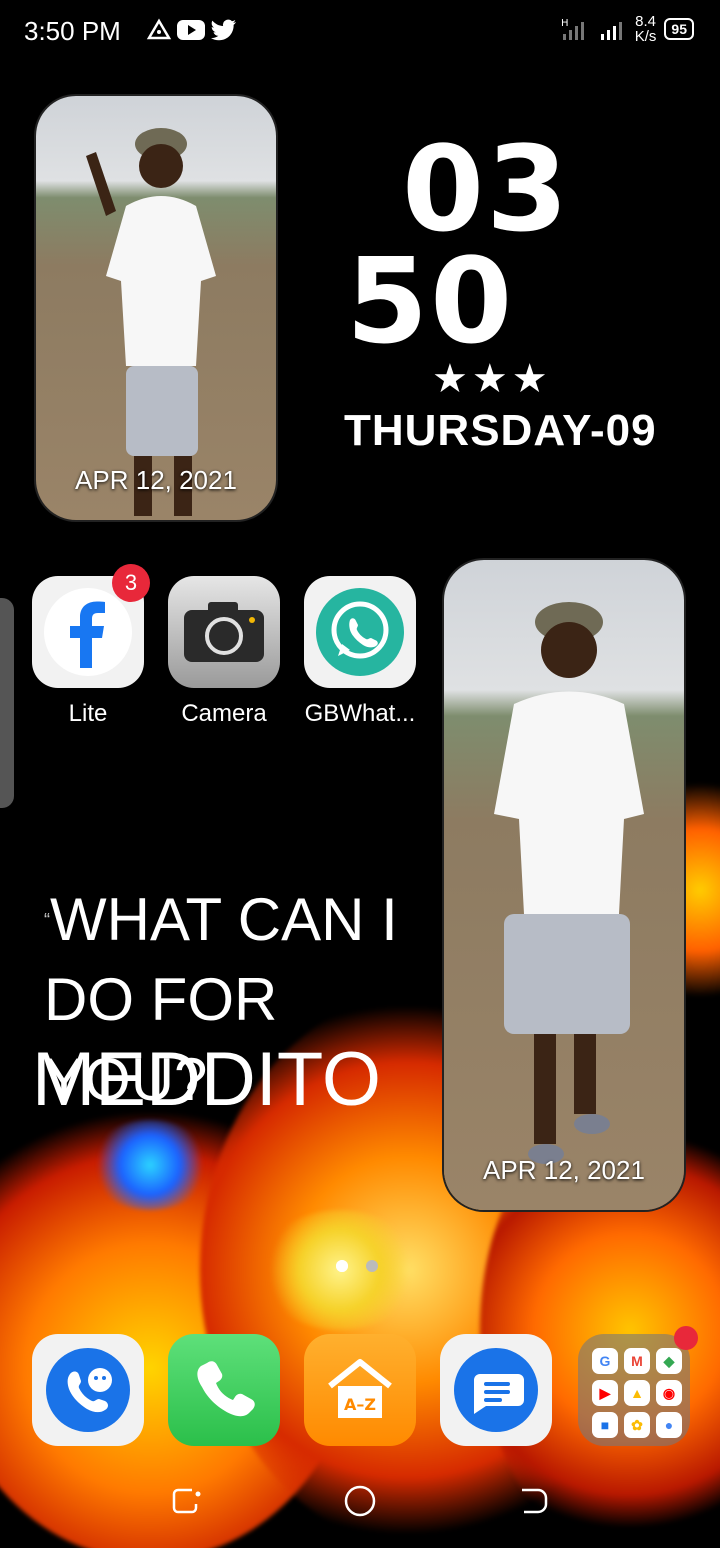 The height and width of the screenshot is (1548, 720). What do you see at coordinates (360, 33) in the screenshot?
I see `status-bar: 3:50 PM H 8.4 K/s 95` at bounding box center [360, 33].